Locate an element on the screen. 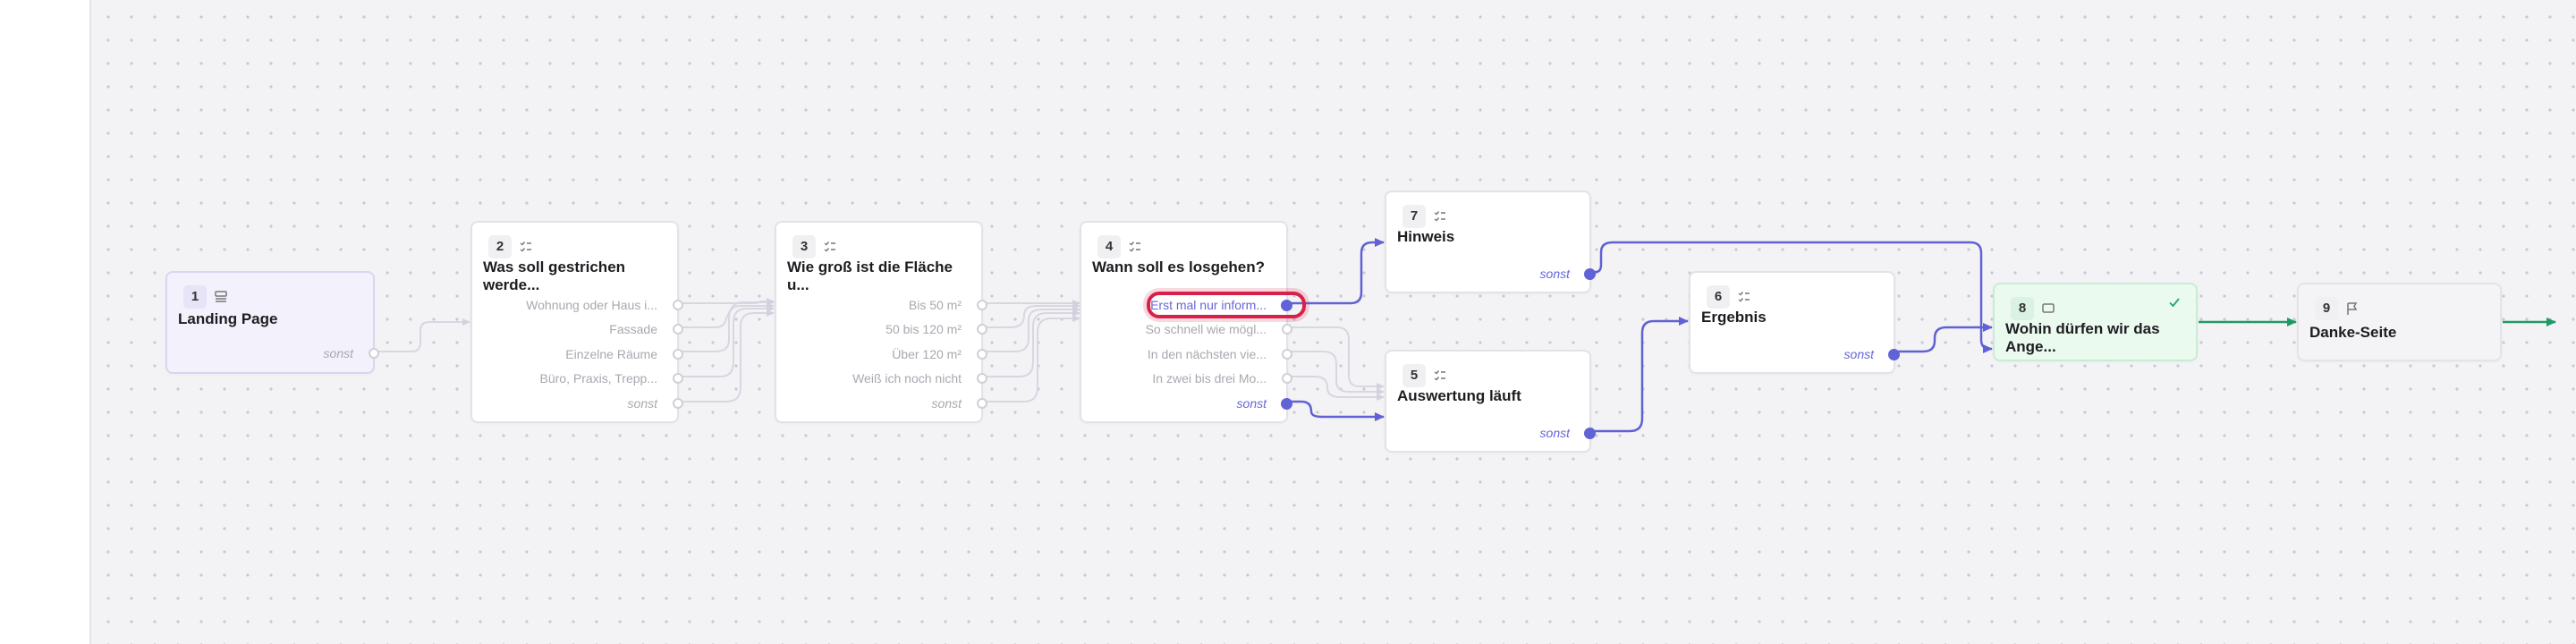  answer-option: 50 bis 120 m² is located at coordinates (924, 329).